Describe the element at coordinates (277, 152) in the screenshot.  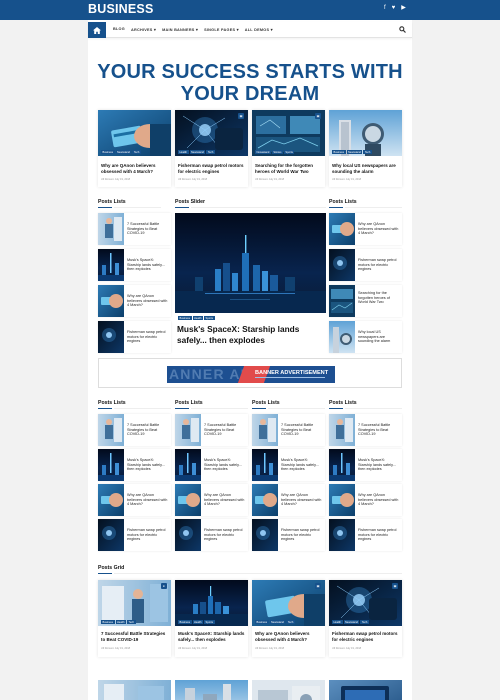
I see `category-tag: Stories` at that location.